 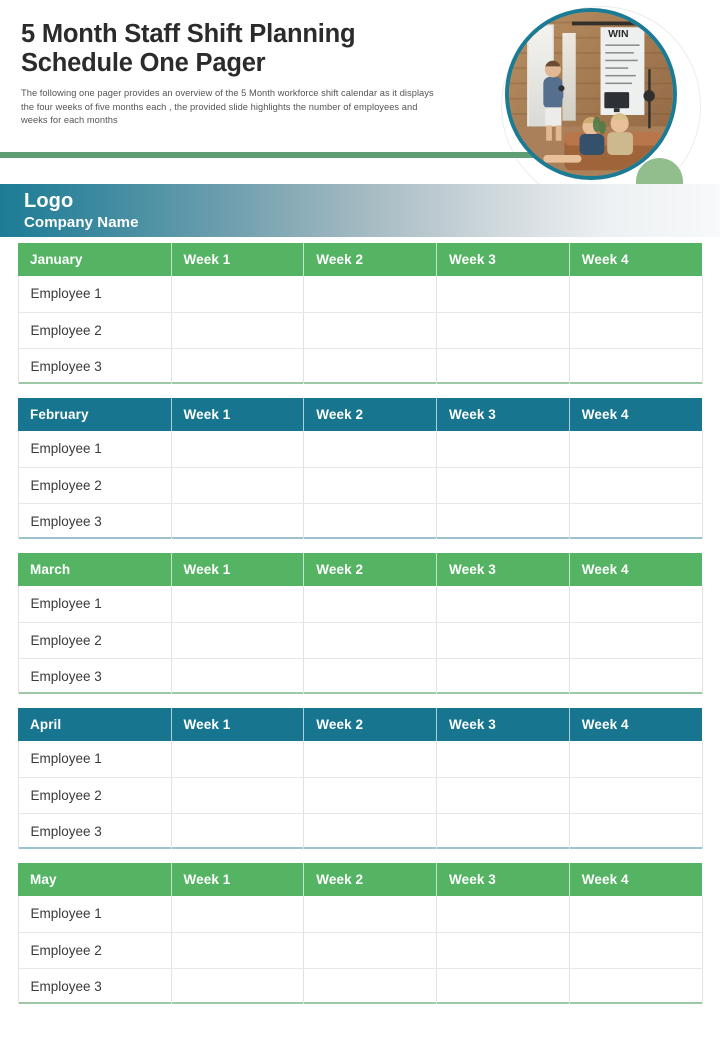 I want to click on month-header-cell: April, so click(x=95, y=724).